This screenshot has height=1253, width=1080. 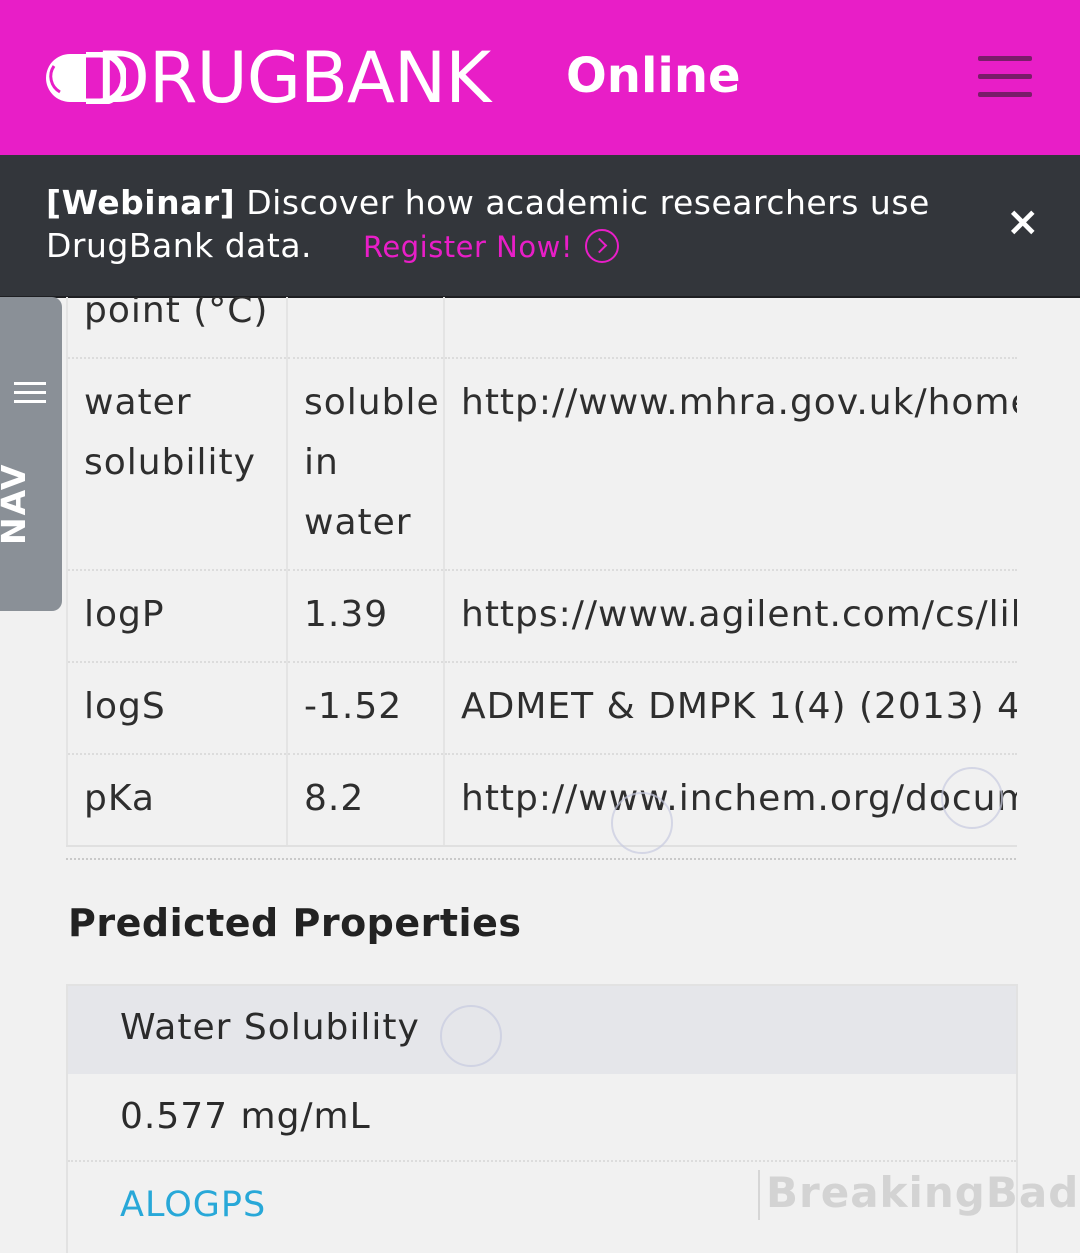 What do you see at coordinates (35, 504) in the screenshot?
I see `nav-label: NAV` at bounding box center [35, 504].